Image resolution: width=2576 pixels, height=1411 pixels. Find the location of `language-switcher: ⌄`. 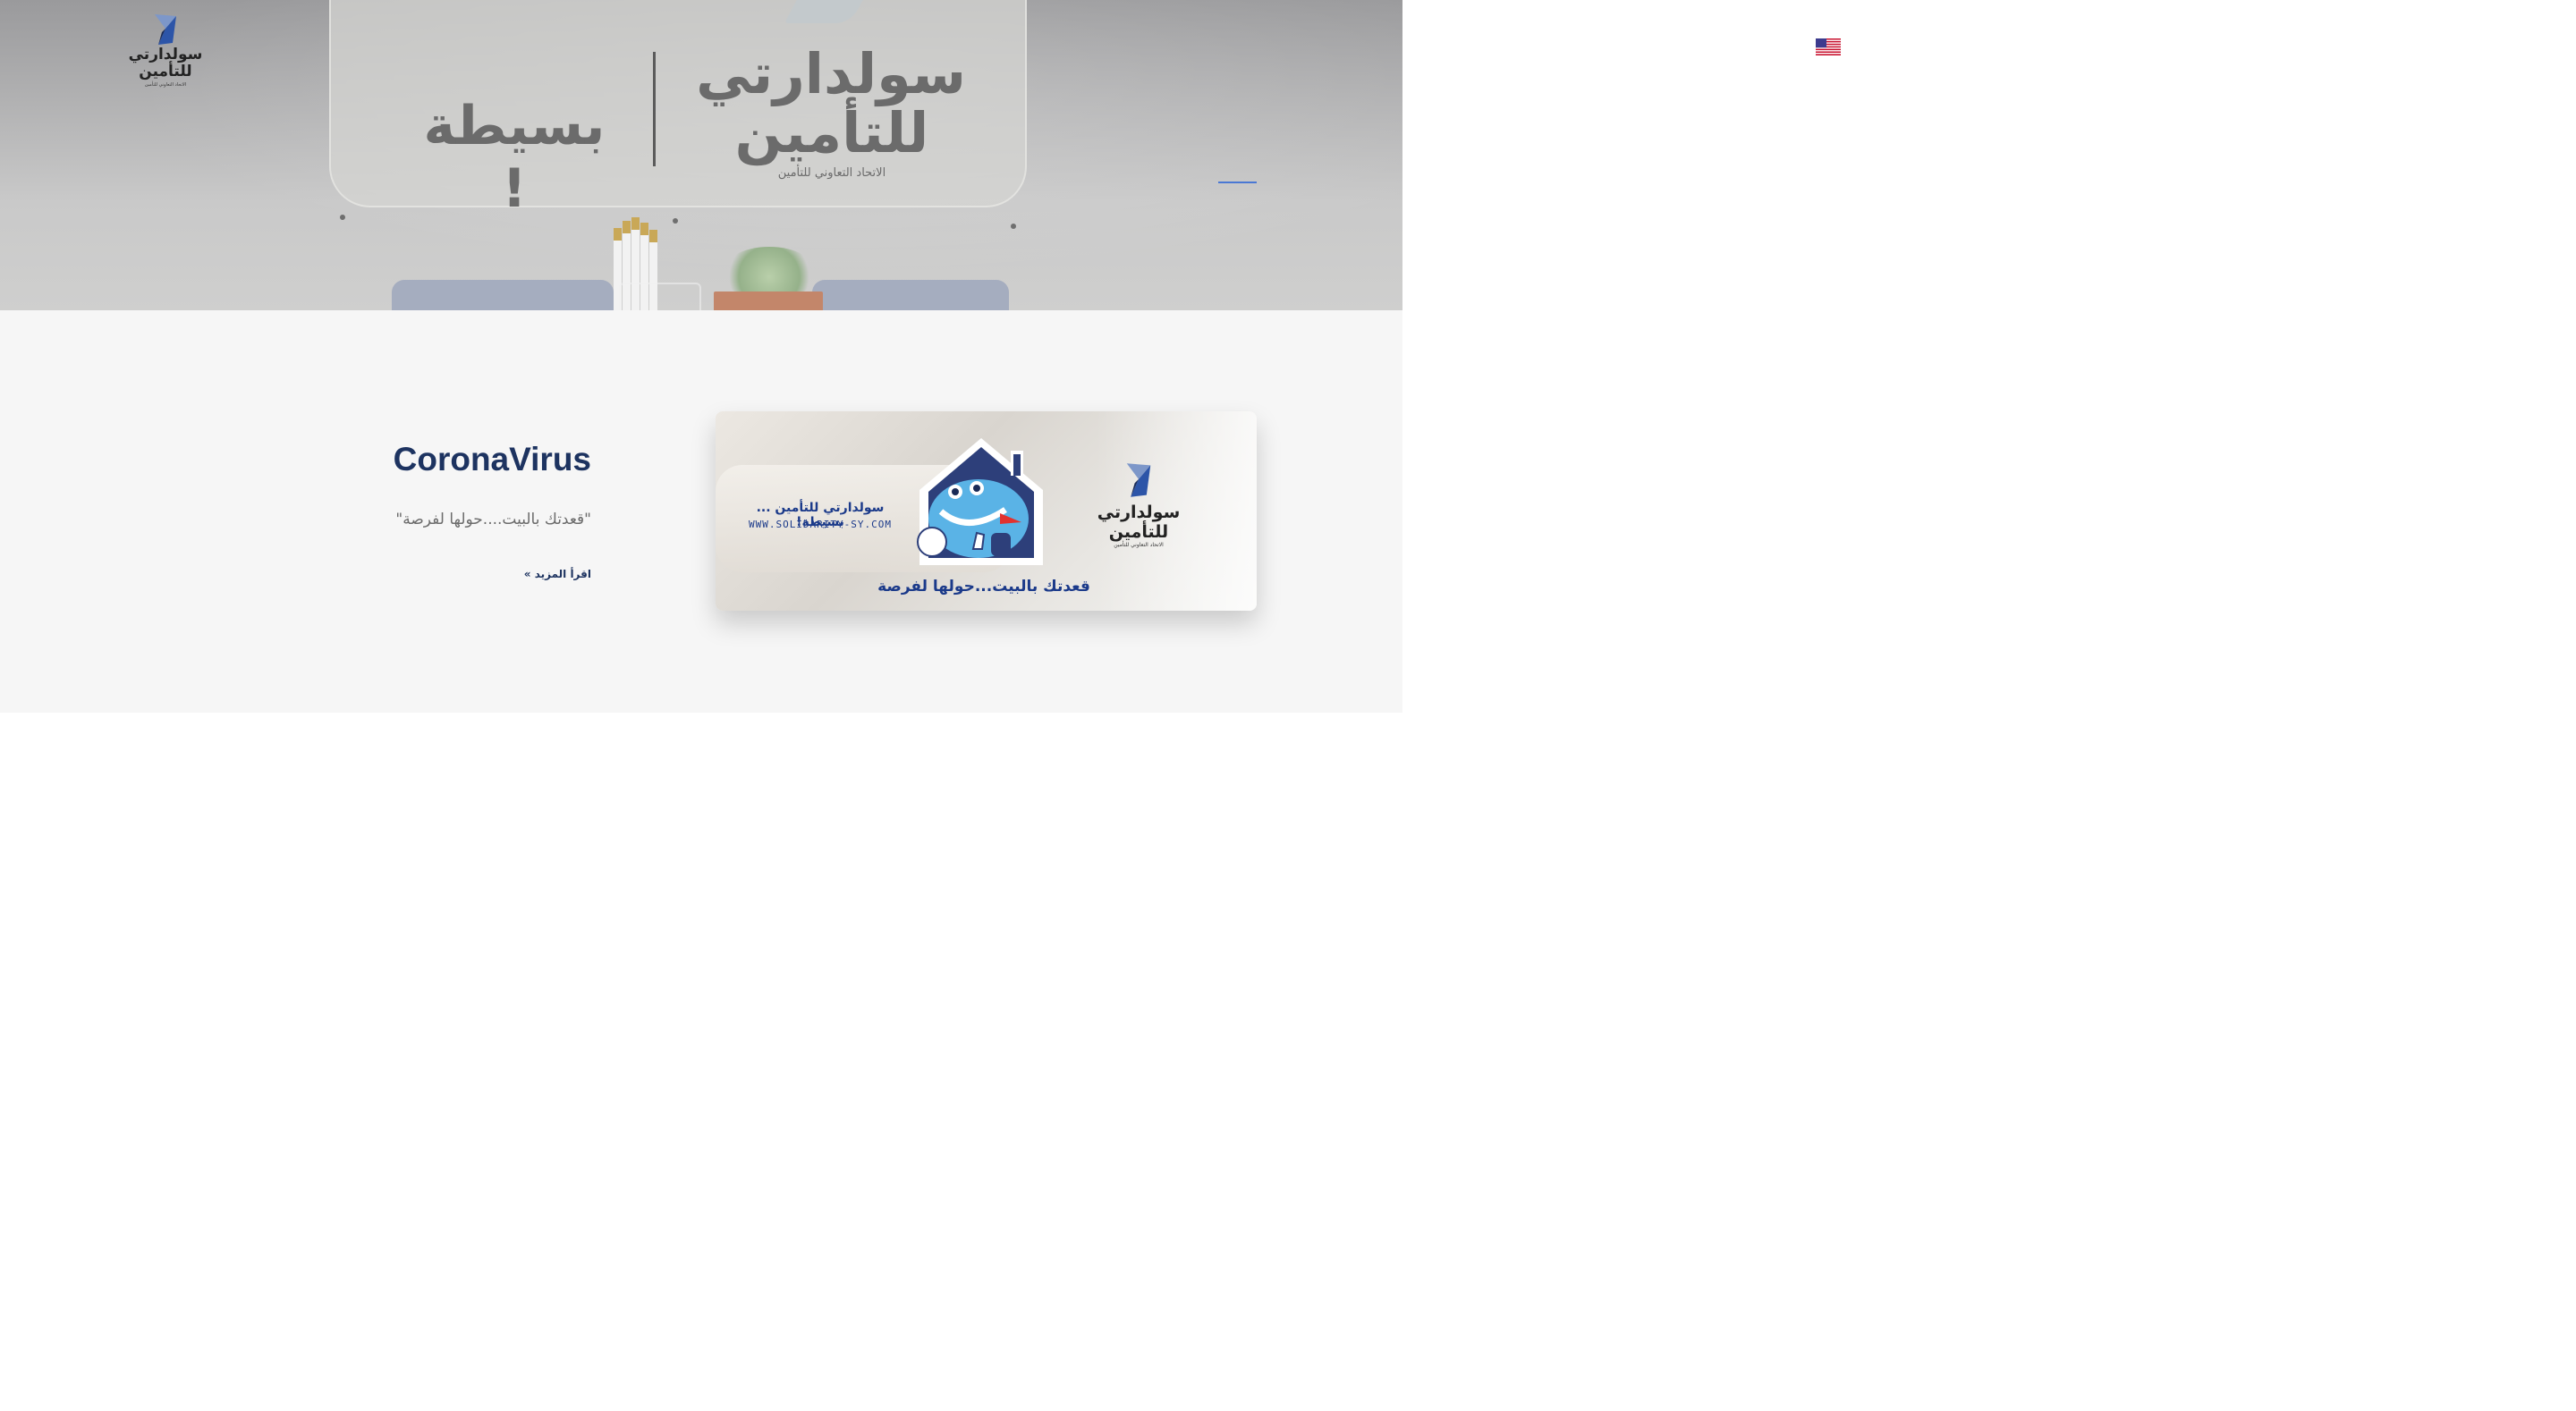

language-switcher: ⌄ is located at coordinates (1819, 46).